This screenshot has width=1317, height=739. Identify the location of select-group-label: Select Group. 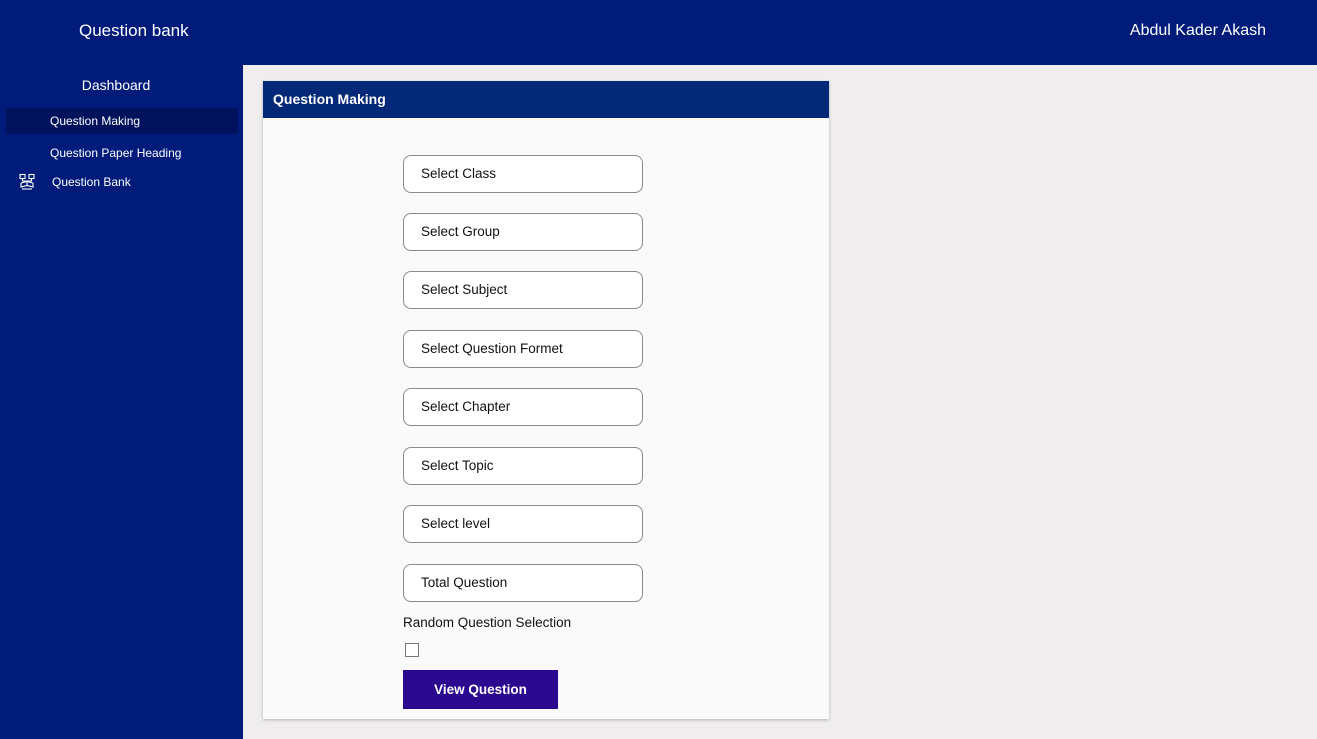
(460, 231).